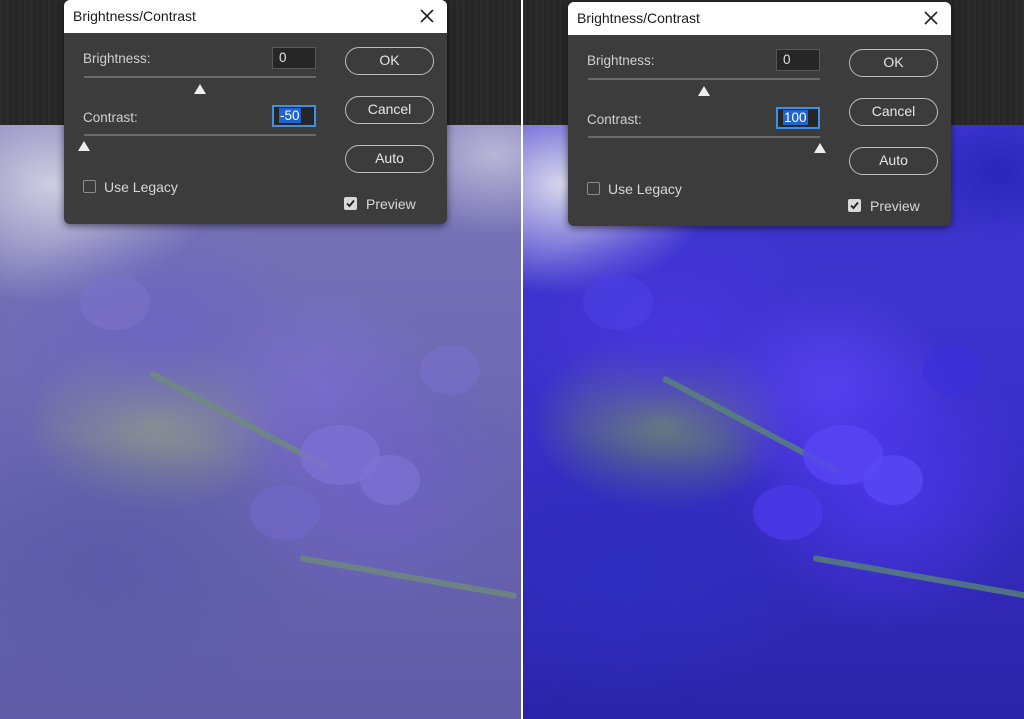 The height and width of the screenshot is (719, 1024). What do you see at coordinates (290, 115) in the screenshot?
I see `contrast-value: -50` at bounding box center [290, 115].